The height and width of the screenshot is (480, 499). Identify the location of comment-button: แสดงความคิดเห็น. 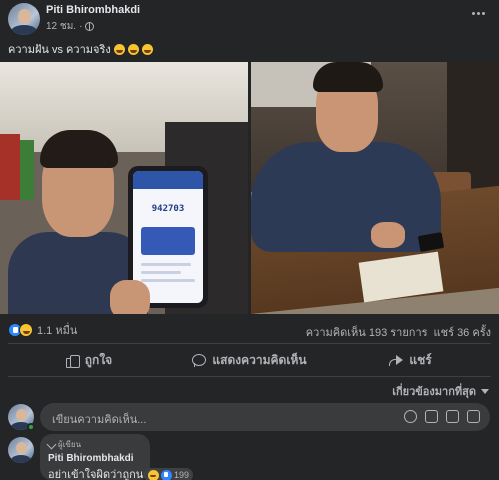
(249, 360).